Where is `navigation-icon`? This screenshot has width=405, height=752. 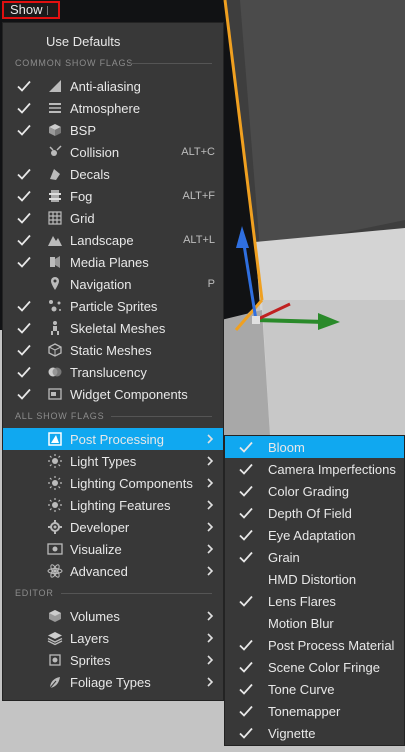
navigation-icon is located at coordinates (55, 284).